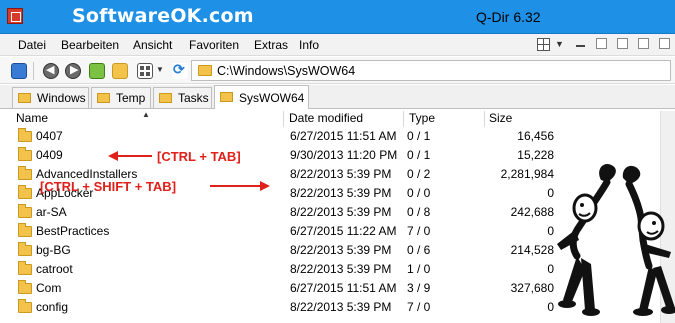 Image resolution: width=675 pixels, height=323 pixels. I want to click on item-name: BestPractices, so click(73, 231).